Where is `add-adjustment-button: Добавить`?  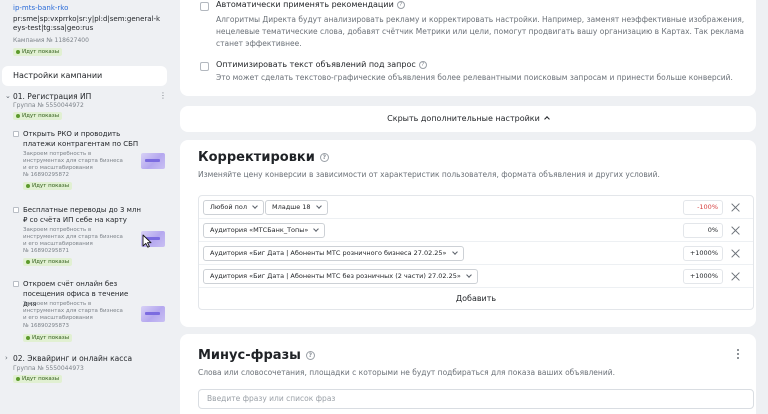 add-adjustment-button: Добавить is located at coordinates (476, 299).